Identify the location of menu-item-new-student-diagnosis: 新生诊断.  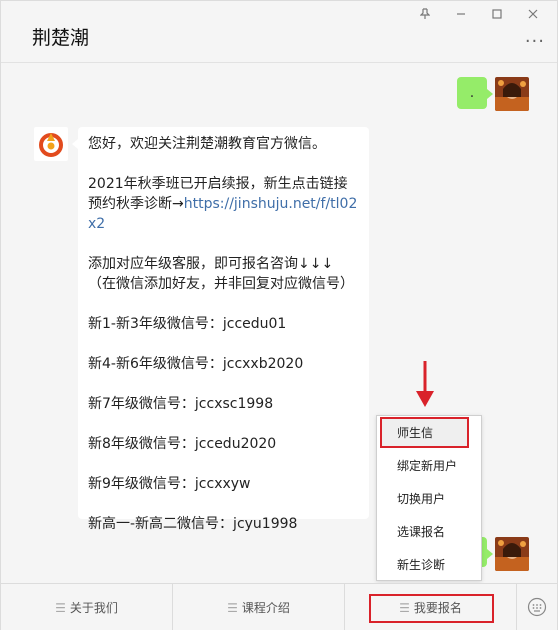
(429, 564).